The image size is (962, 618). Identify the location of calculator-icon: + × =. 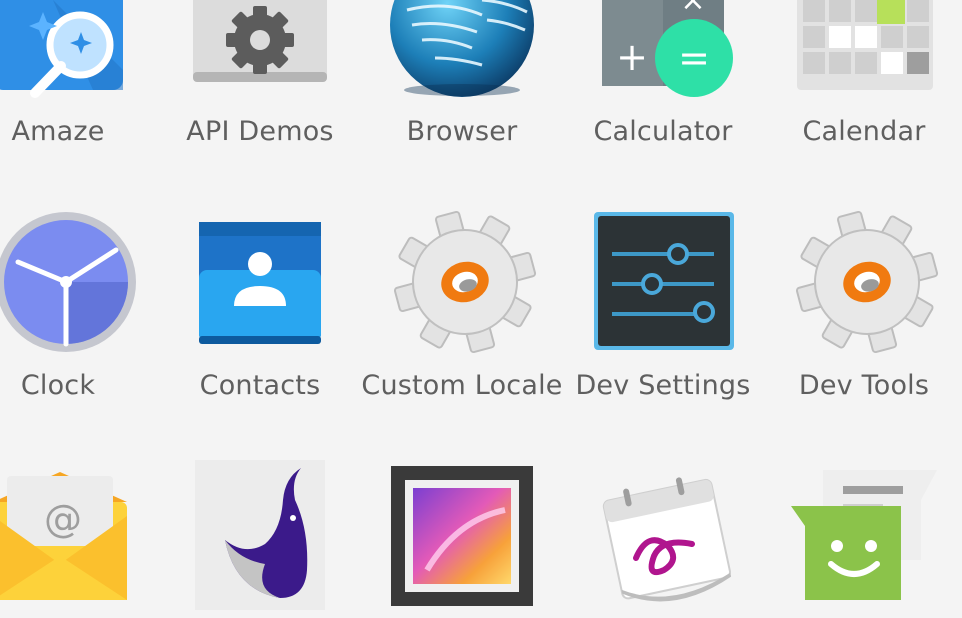
(663, 48).